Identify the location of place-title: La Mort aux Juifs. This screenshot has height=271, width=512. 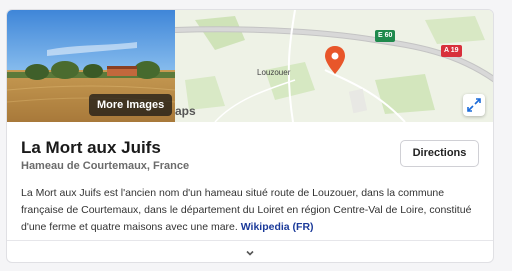
(91, 147).